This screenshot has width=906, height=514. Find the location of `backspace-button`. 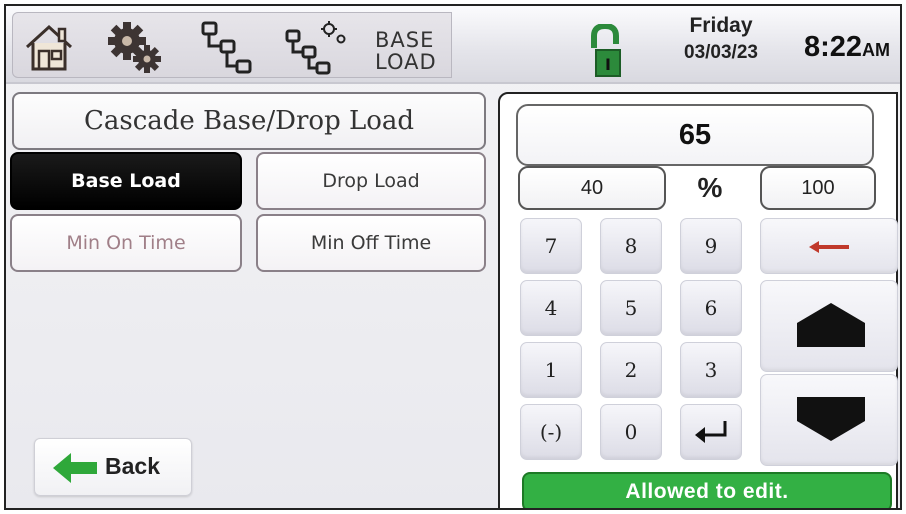

backspace-button is located at coordinates (829, 246).